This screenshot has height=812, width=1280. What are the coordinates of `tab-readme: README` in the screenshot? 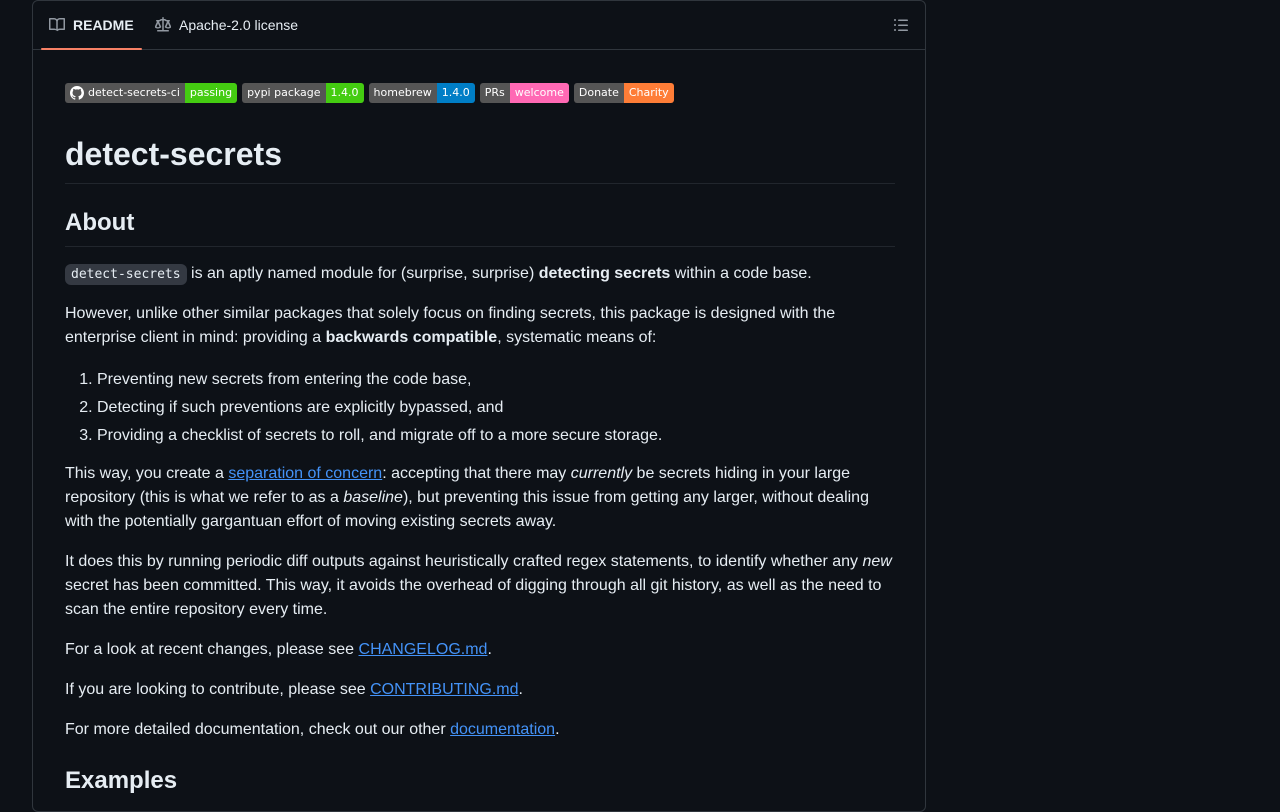 It's located at (91, 25).